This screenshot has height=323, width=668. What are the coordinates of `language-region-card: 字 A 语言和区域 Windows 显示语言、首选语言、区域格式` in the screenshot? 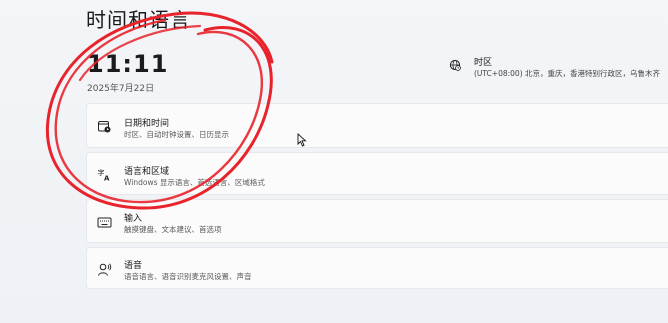 It's located at (377, 173).